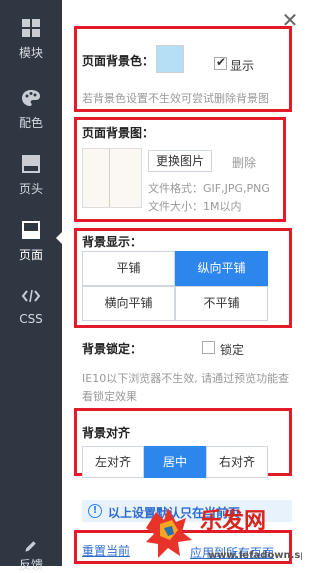 The image size is (320, 573). I want to click on watermark-logo: 乐发网 www.lefadown.spf.cn, so click(224, 534).